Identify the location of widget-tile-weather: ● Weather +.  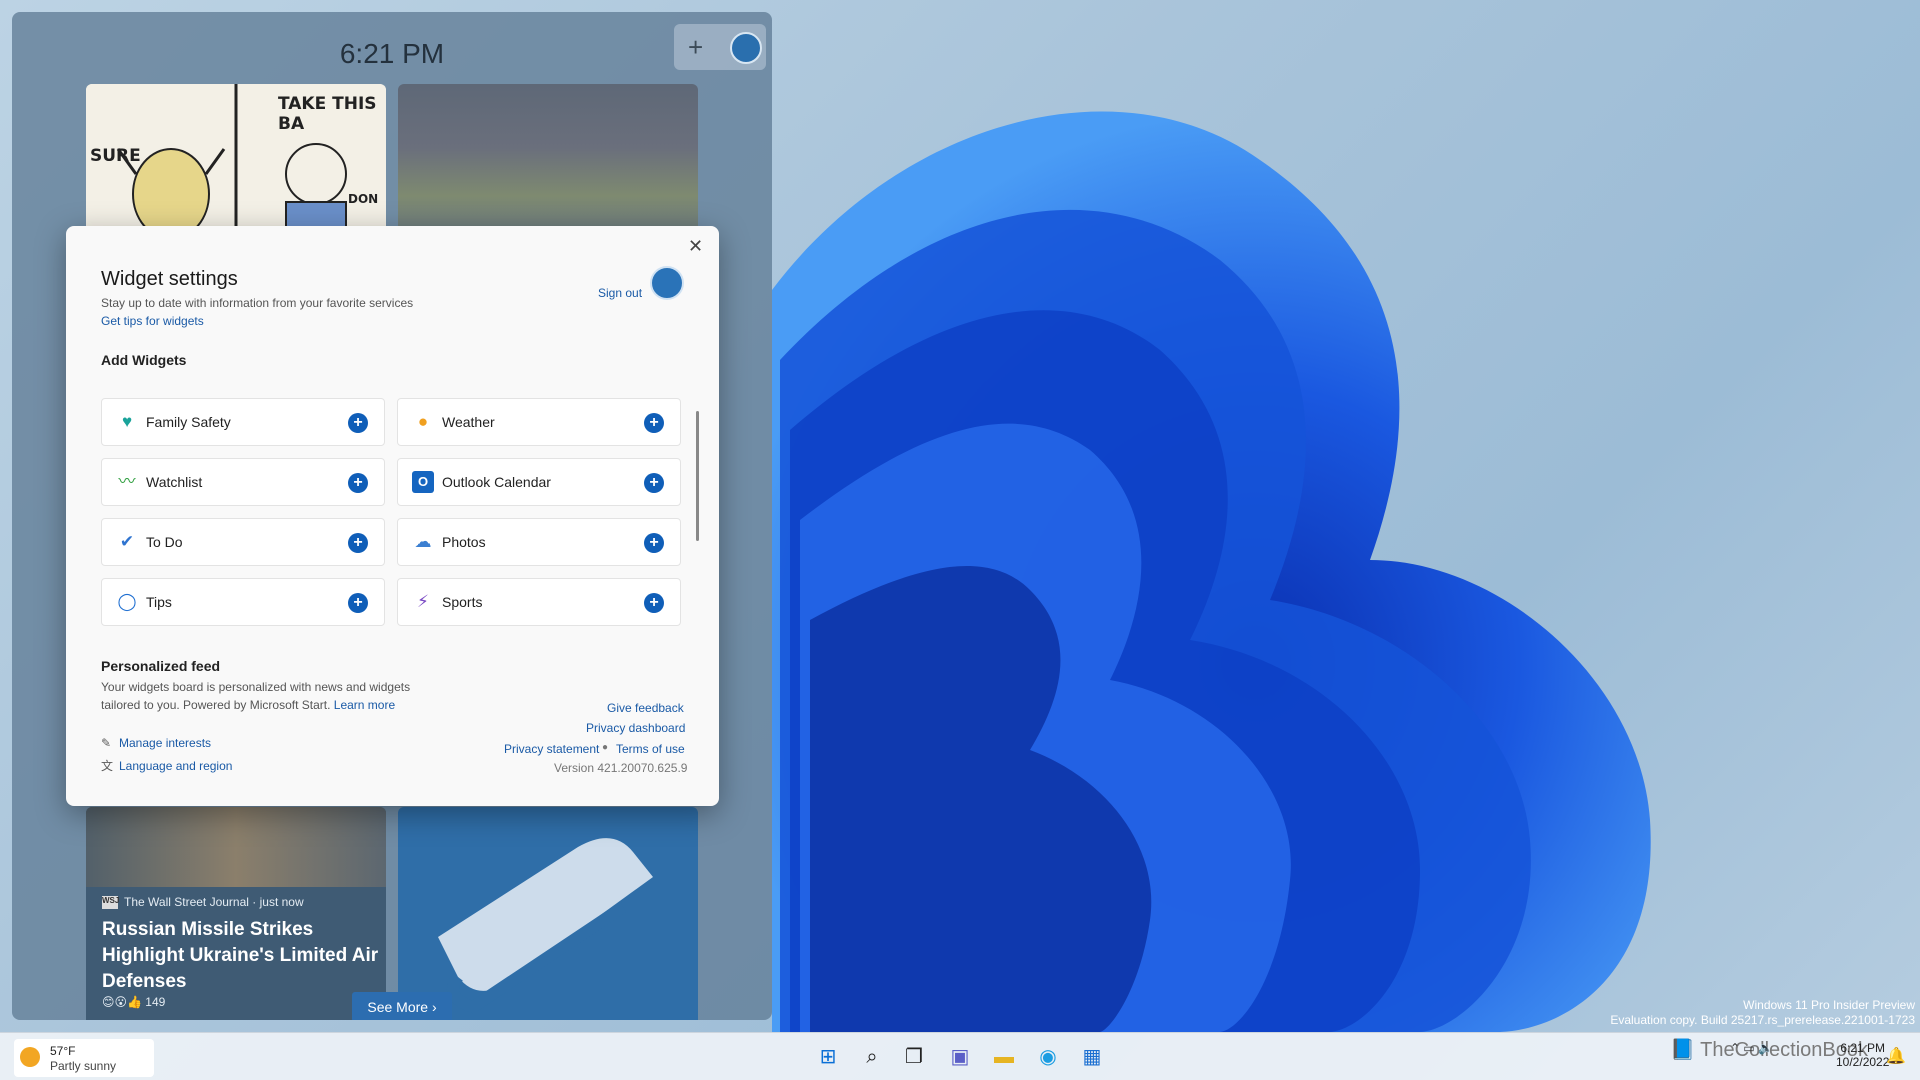
(539, 422).